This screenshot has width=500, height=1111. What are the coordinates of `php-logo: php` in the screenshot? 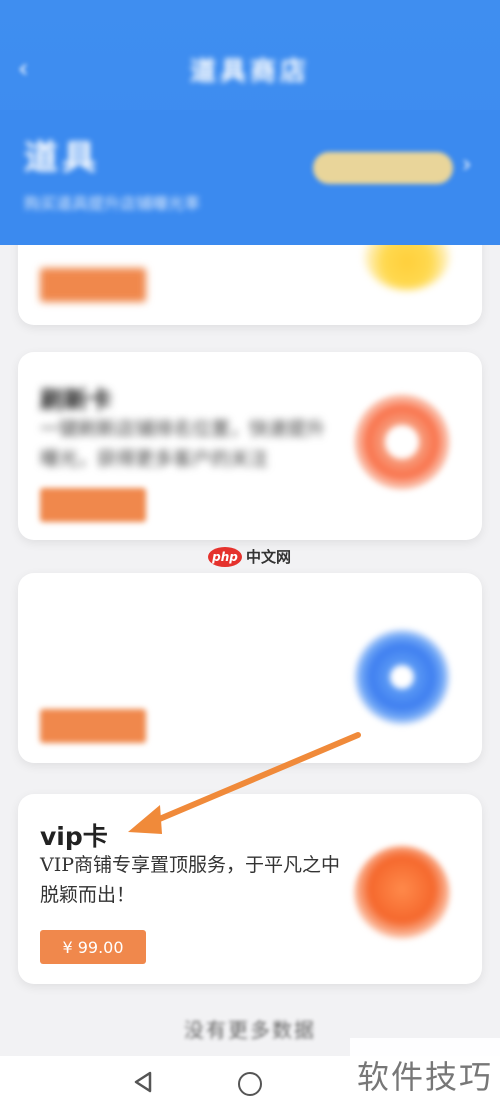 It's located at (225, 556).